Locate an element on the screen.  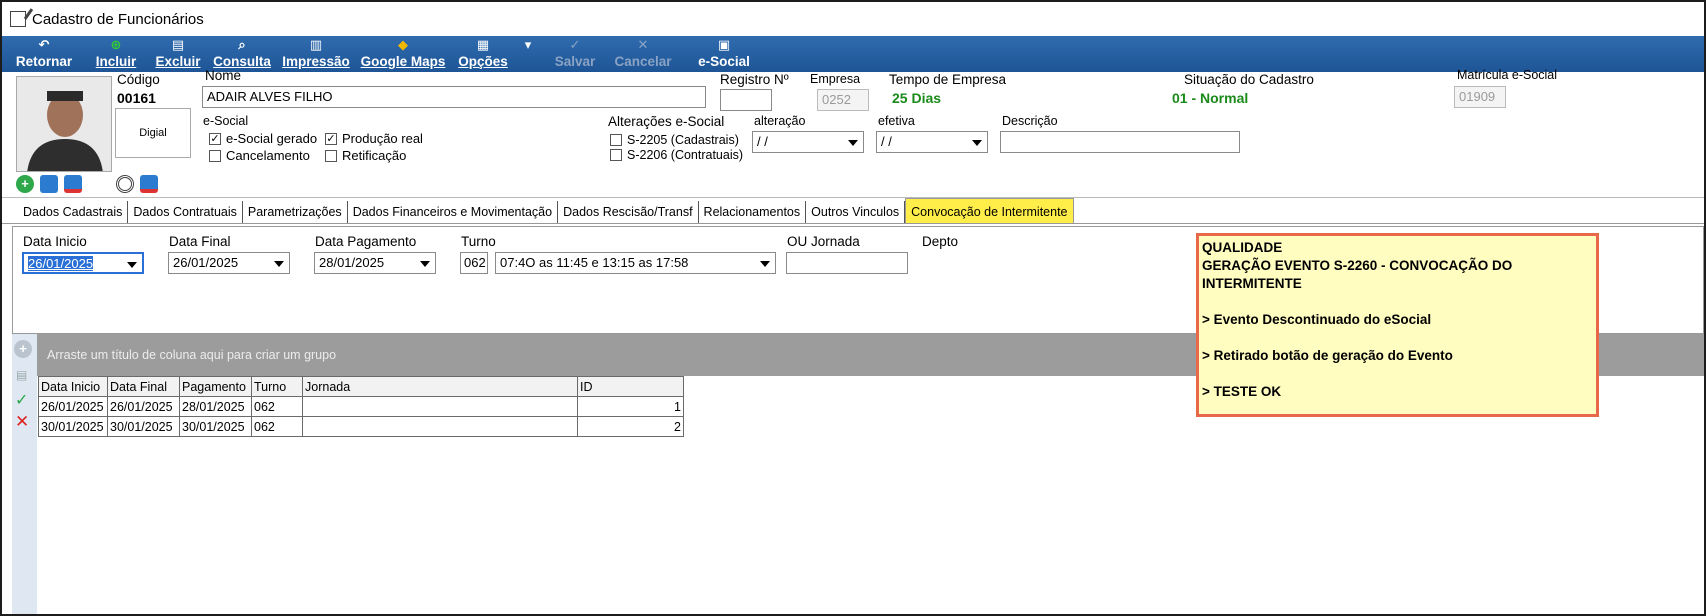
column-header: Pagamento is located at coordinates (215, 386).